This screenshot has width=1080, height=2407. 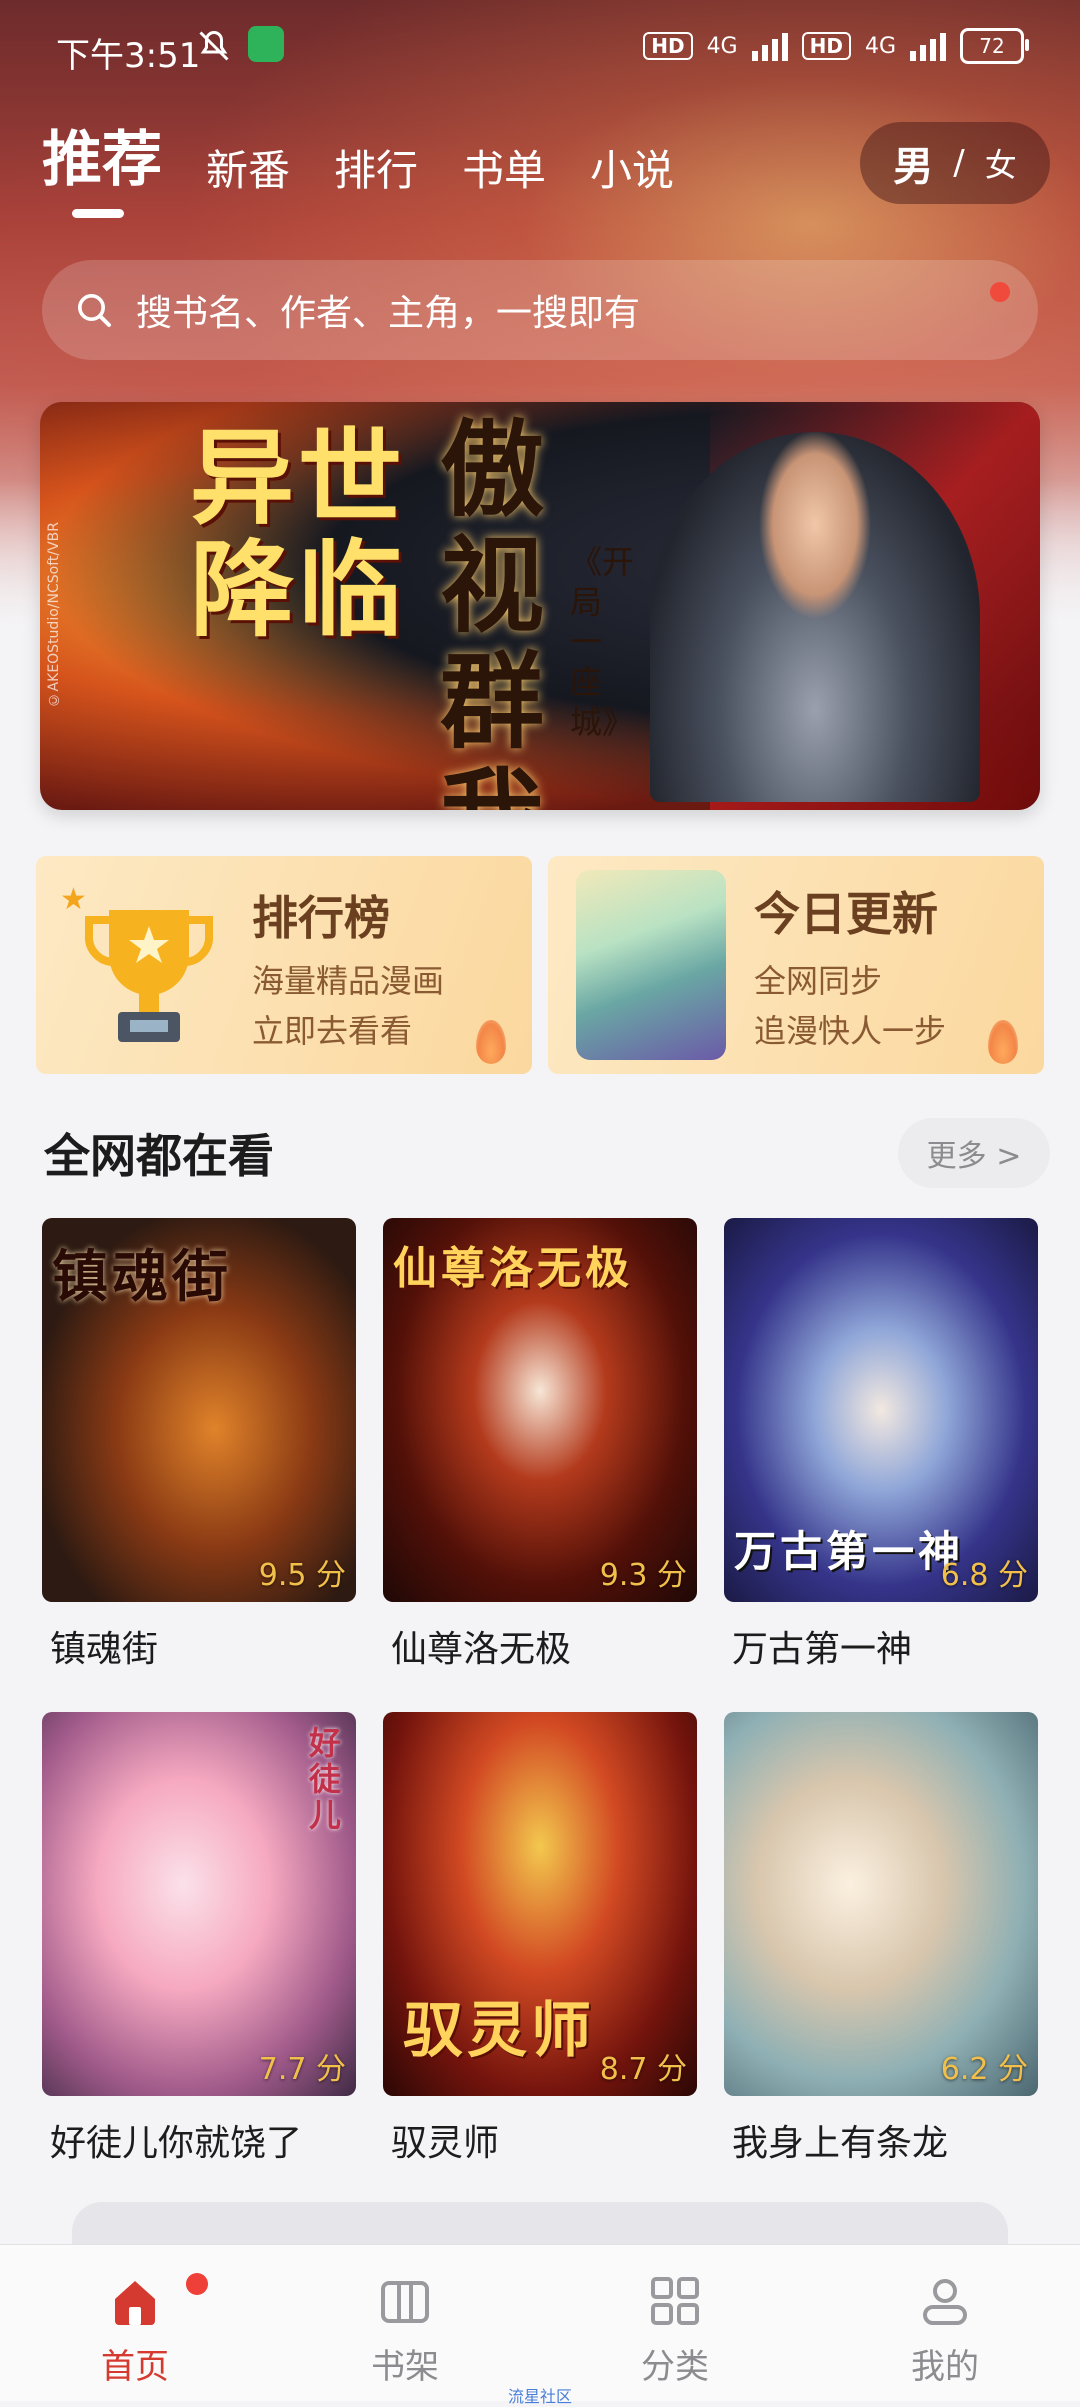 What do you see at coordinates (481, 1646) in the screenshot?
I see `comic-title: 仙尊洛无极` at bounding box center [481, 1646].